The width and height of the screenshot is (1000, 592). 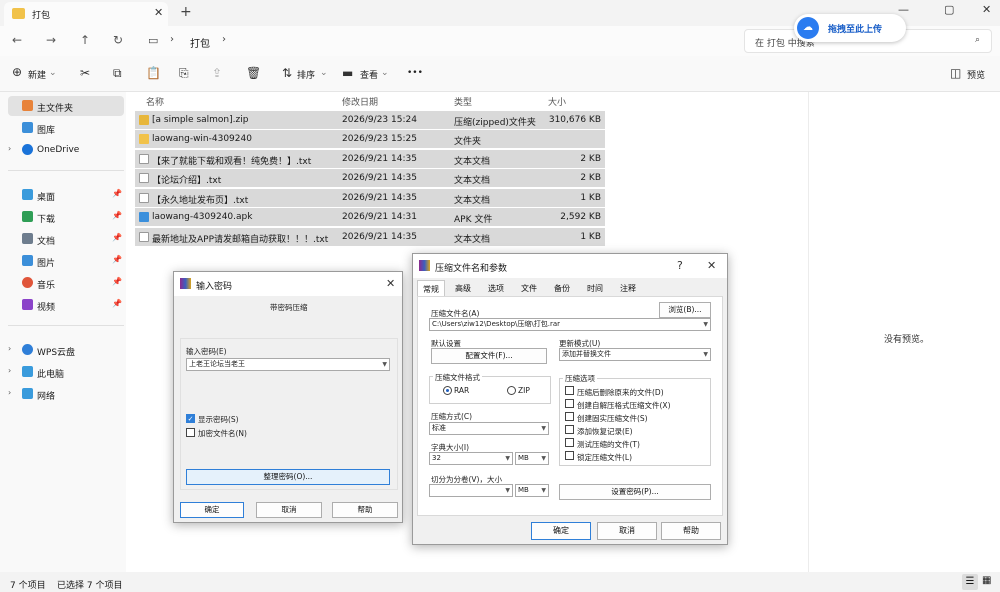 What do you see at coordinates (118, 40) in the screenshot?
I see `refresh-icon: ↻` at bounding box center [118, 40].